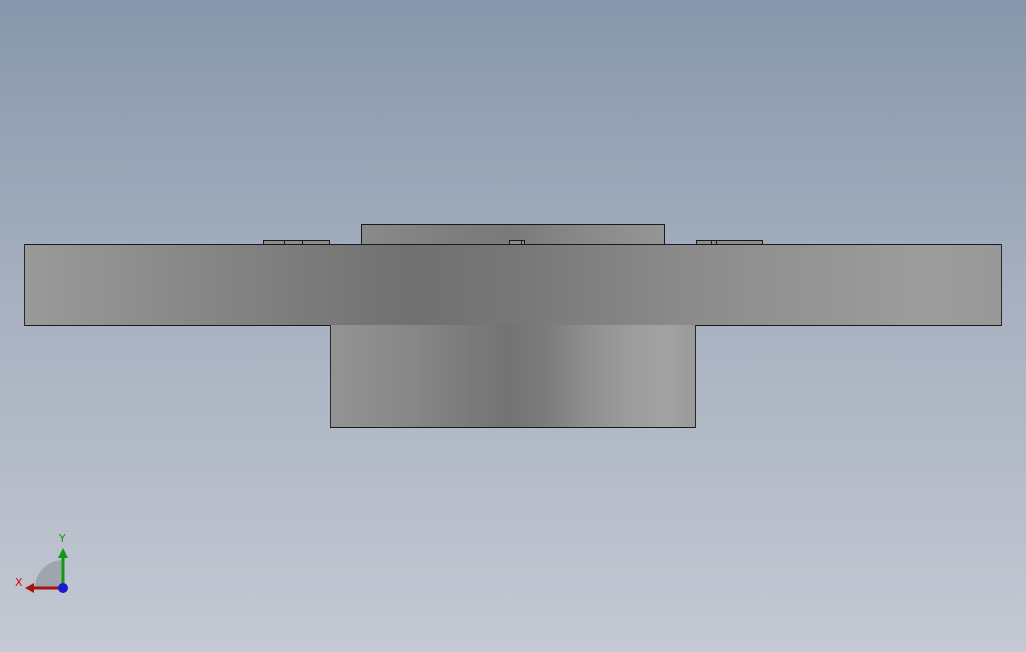 This screenshot has width=1026, height=652. I want to click on x-axis-label: X, so click(19, 582).